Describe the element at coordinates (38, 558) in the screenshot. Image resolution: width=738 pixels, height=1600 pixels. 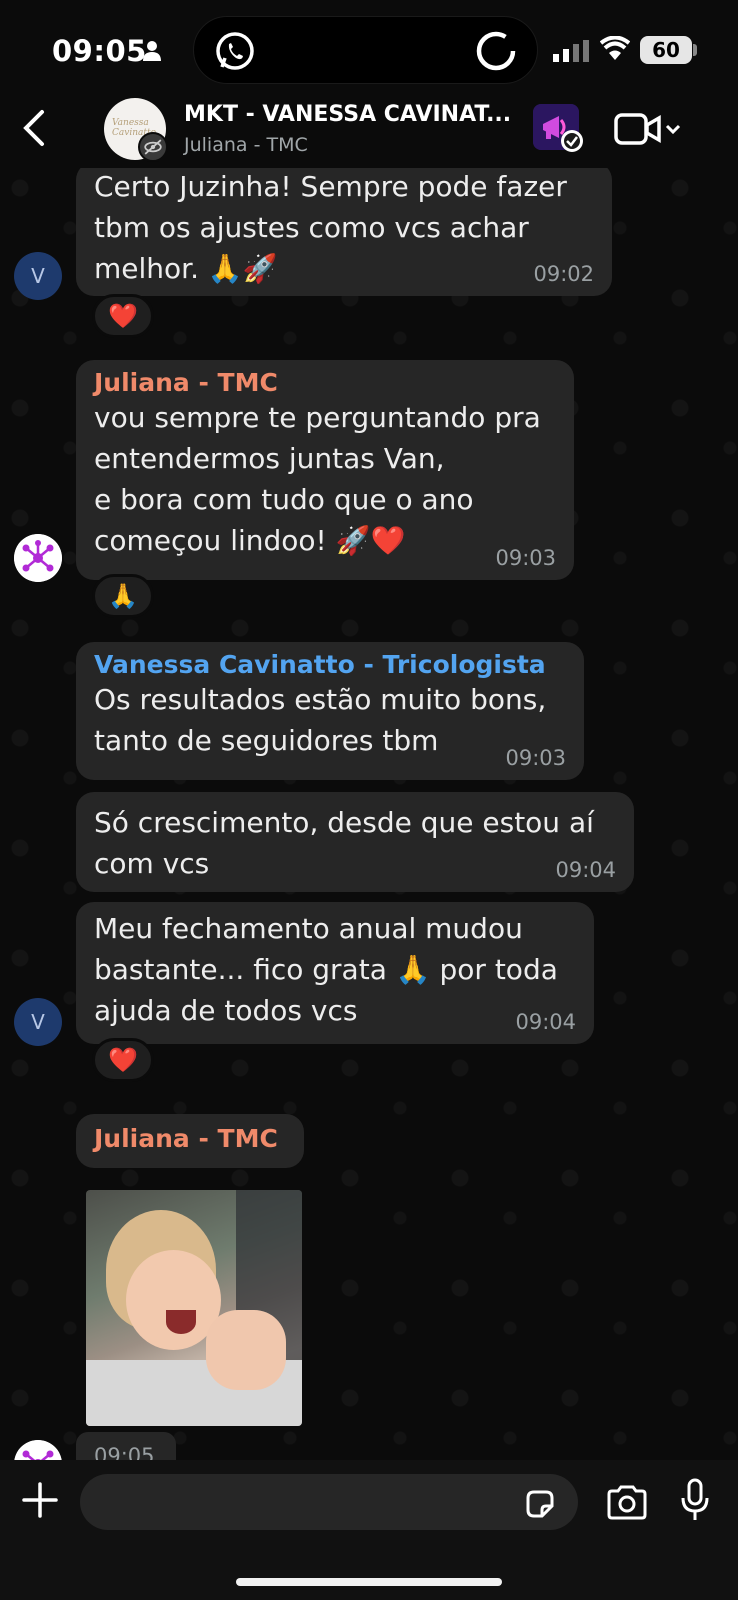
I see `molecule-avatar-icon` at that location.